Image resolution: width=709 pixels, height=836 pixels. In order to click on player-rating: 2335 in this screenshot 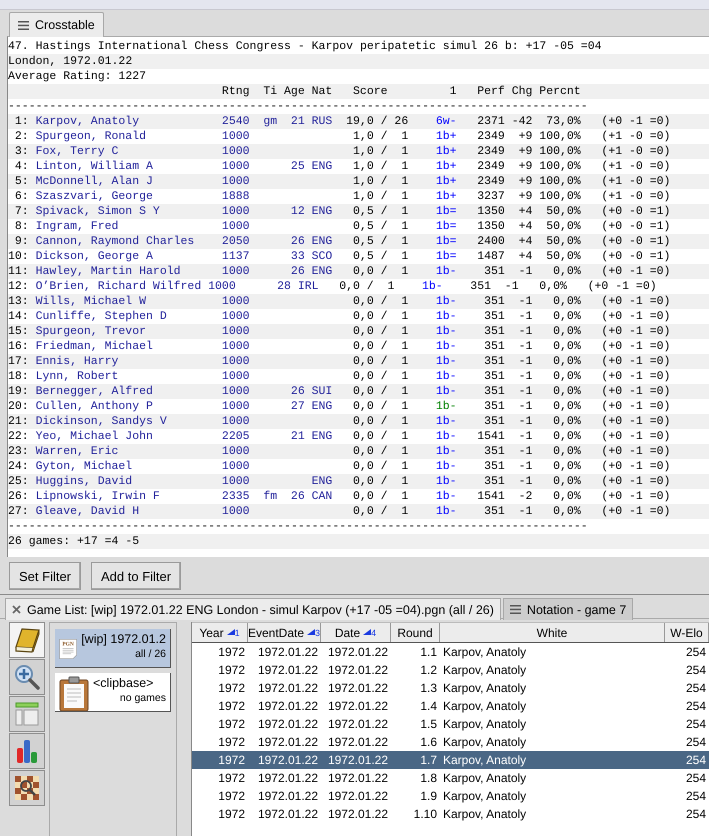, I will do `click(236, 496)`.